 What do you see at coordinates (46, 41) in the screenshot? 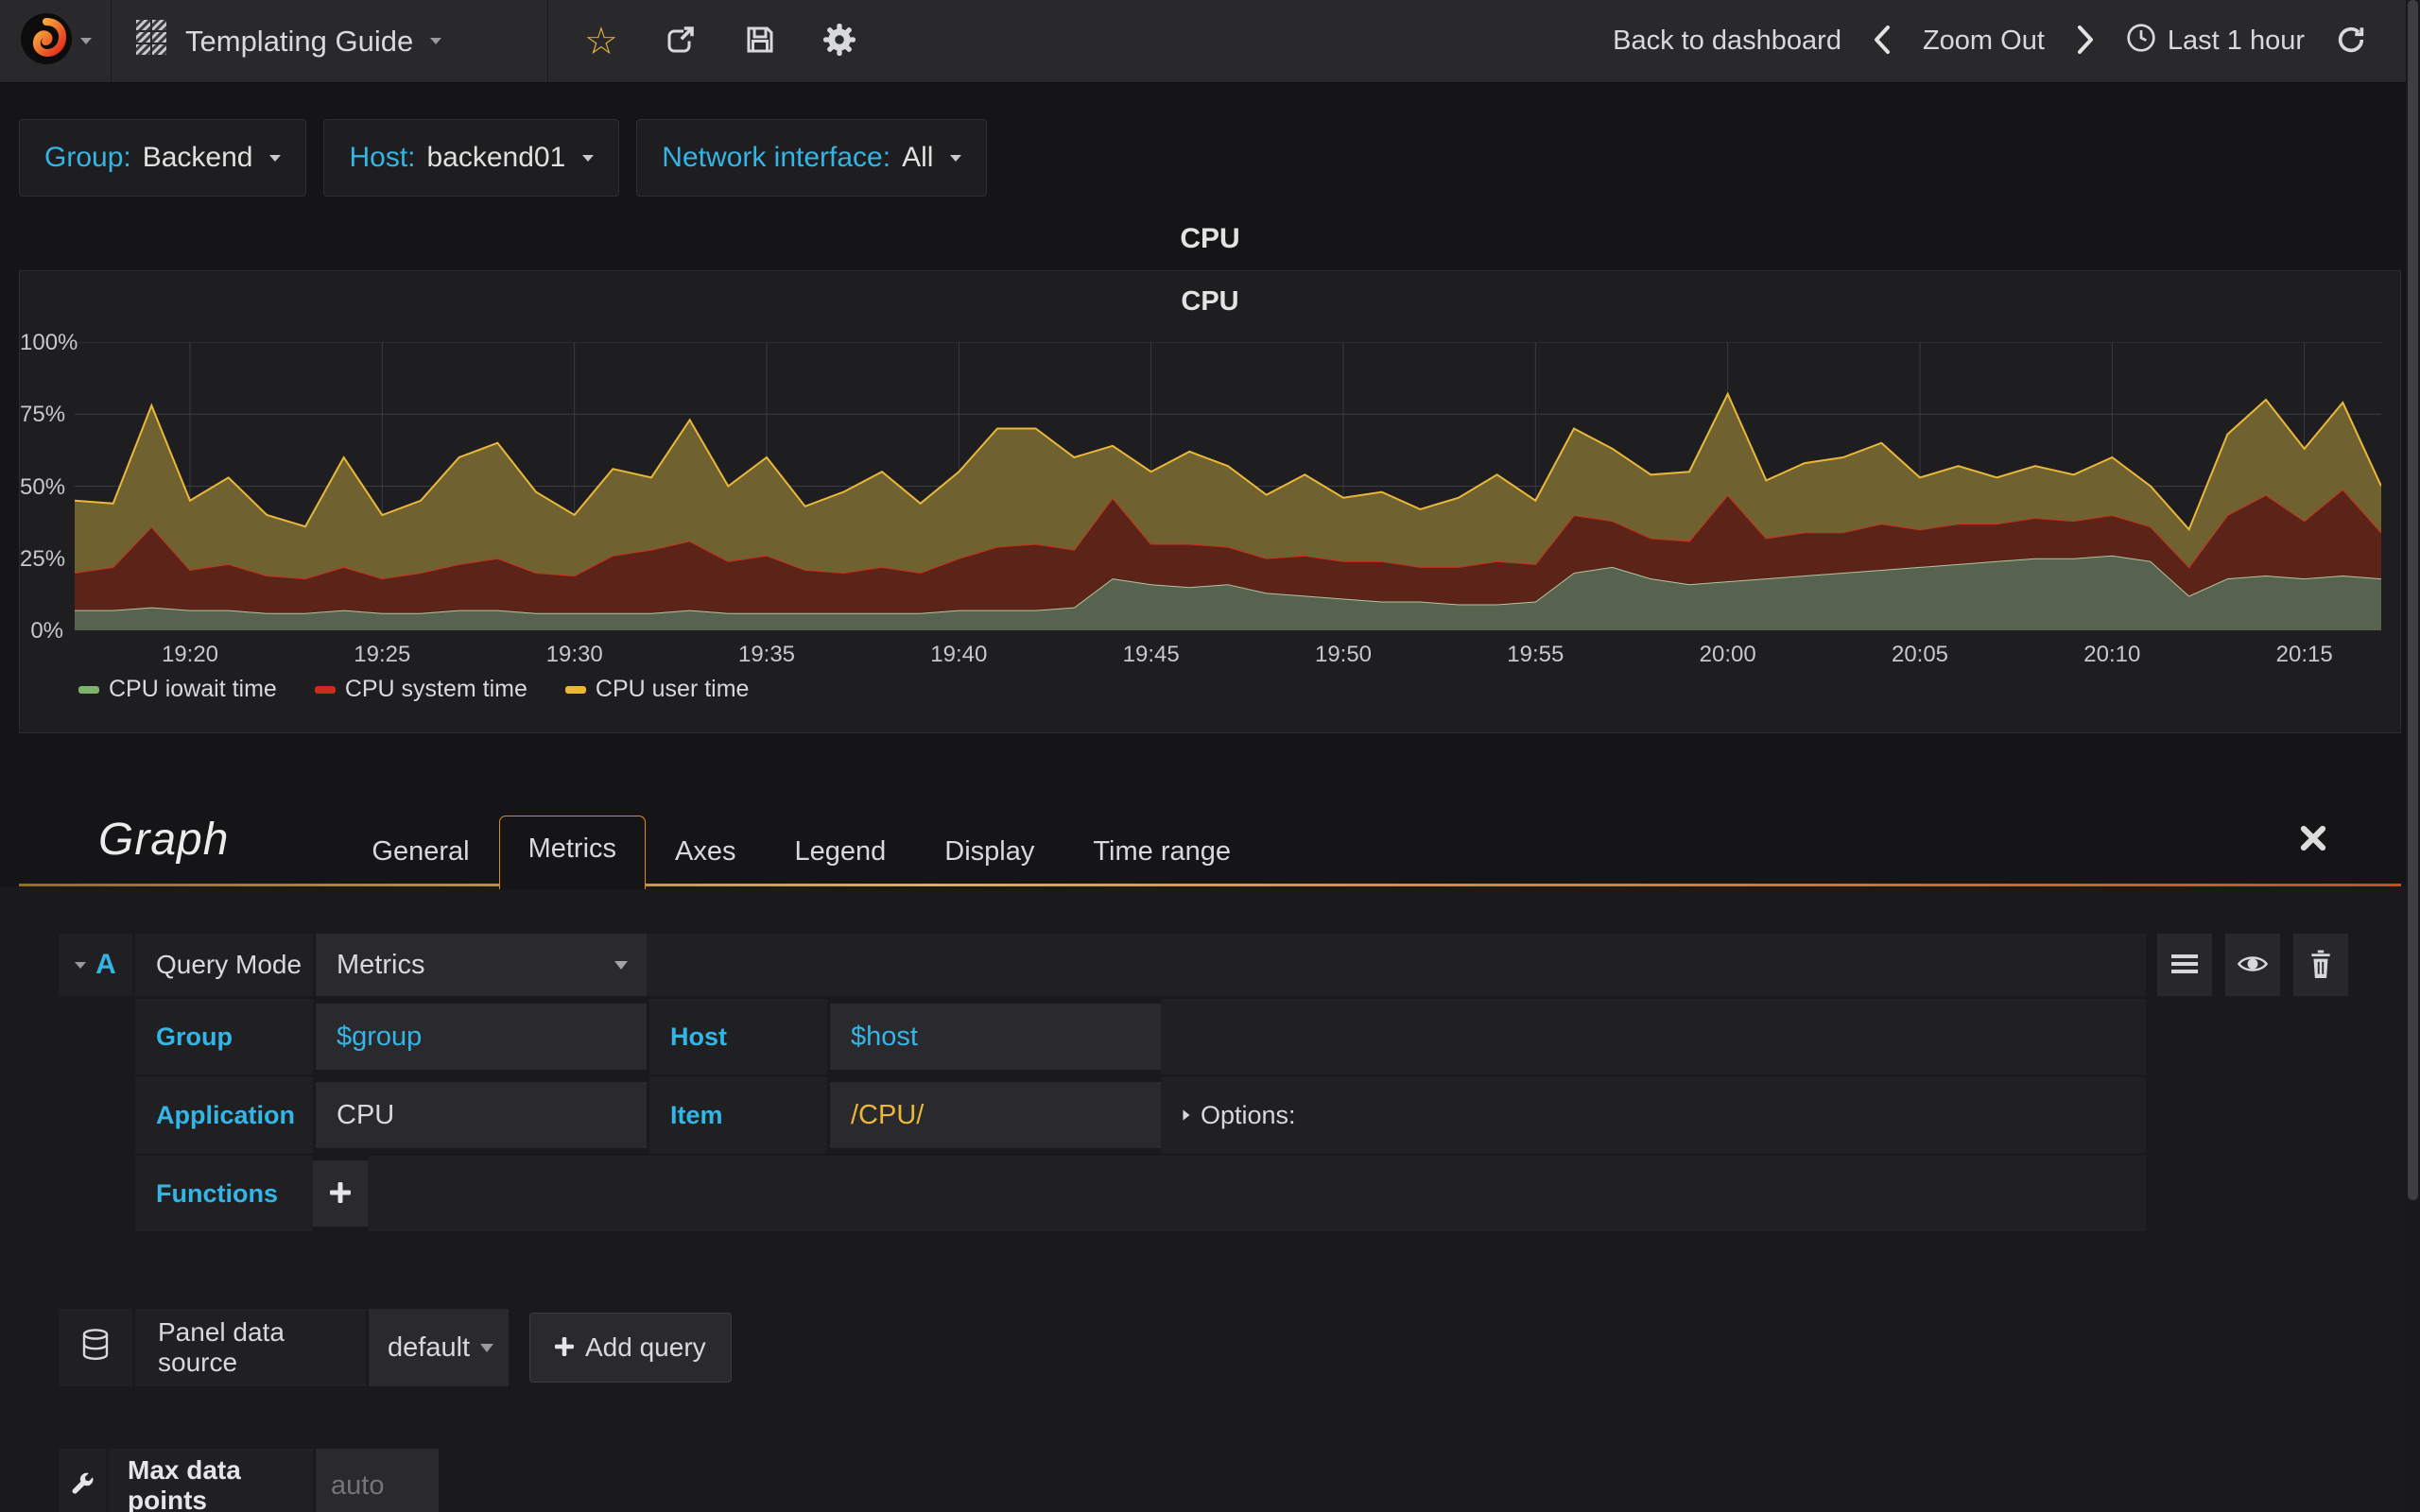
I see `grafana-logo-icon` at bounding box center [46, 41].